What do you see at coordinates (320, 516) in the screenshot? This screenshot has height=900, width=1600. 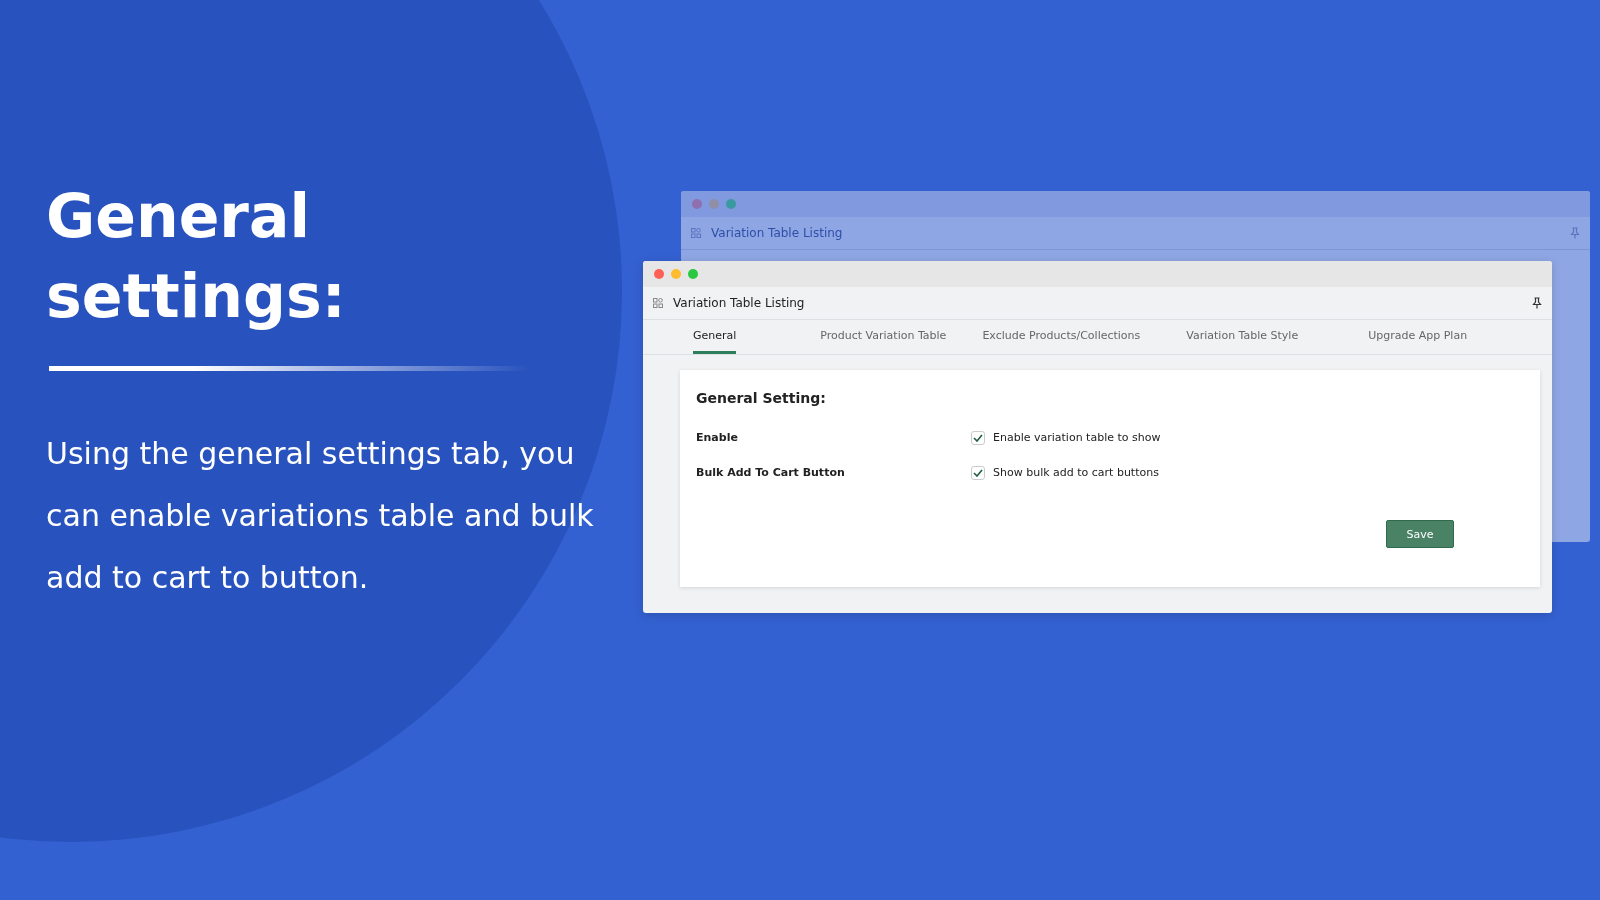 I see `slide-description: Using the general settings tab, you can enable variations table and bulk add to cart to button.` at bounding box center [320, 516].